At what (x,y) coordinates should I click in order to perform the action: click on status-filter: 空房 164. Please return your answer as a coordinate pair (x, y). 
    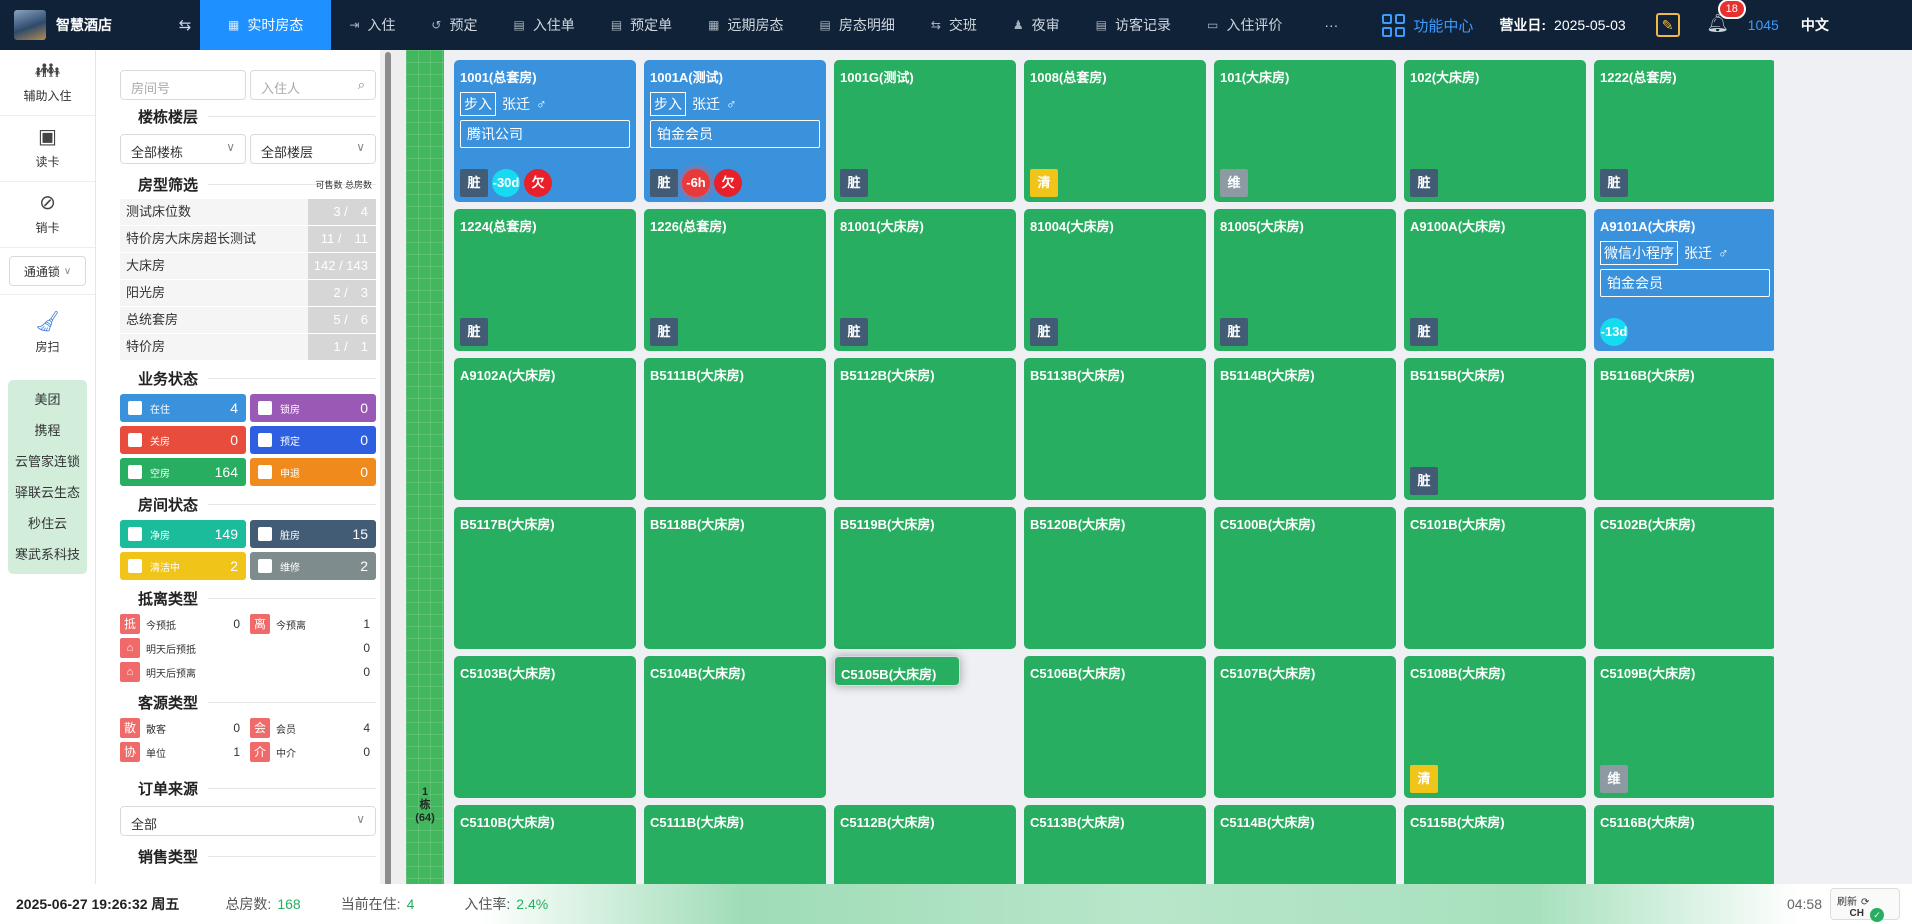
    Looking at the image, I should click on (183, 472).